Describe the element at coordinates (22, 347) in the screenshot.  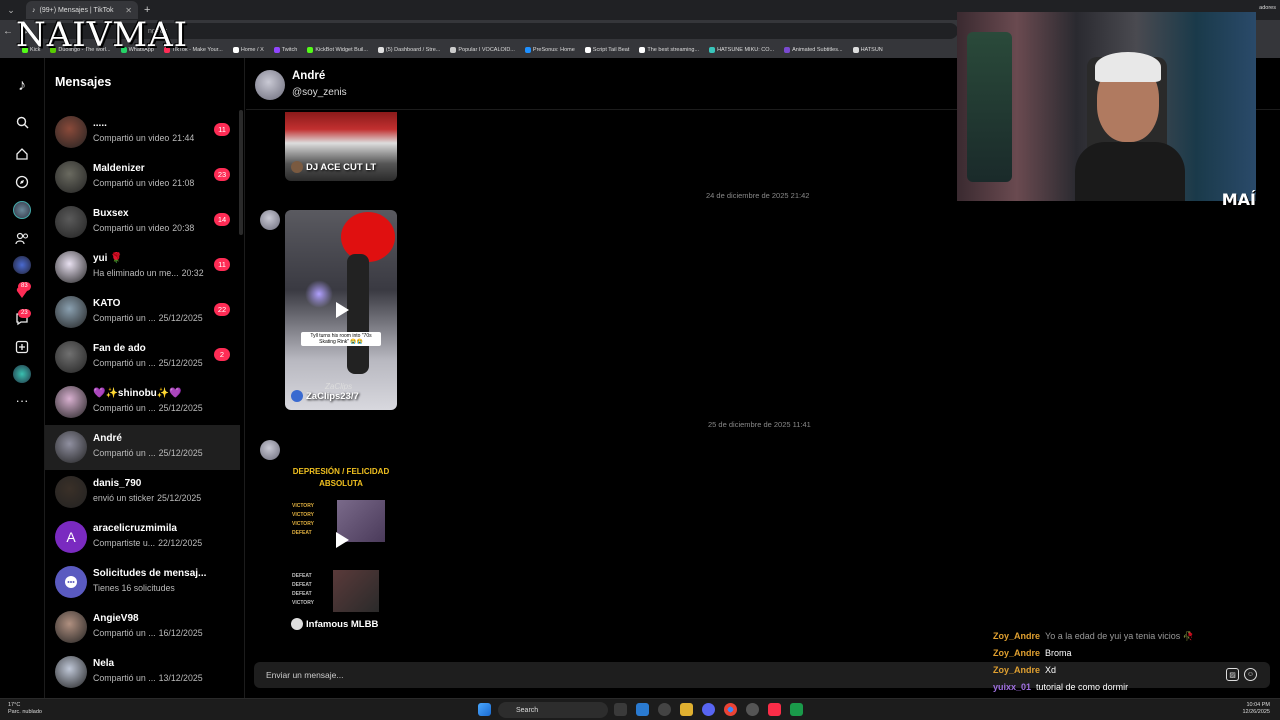
I see `upload-icon` at that location.